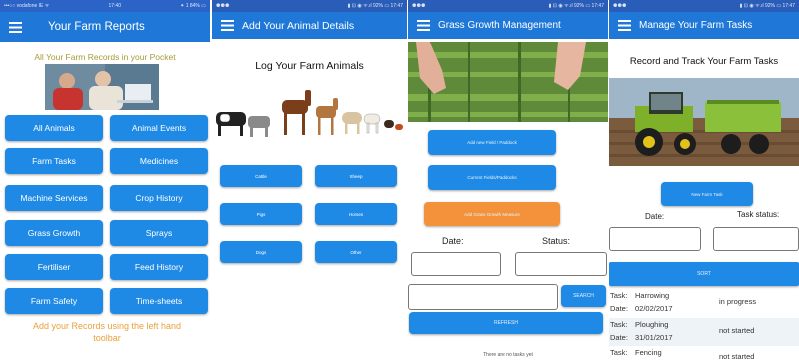 The height and width of the screenshot is (361, 799). What do you see at coordinates (508, 6) in the screenshot?
I see `status-bar: ⚈⚈⚈ ▮ ⊡ ◉ ᯤ.ıl 92% ▭ 17:47` at bounding box center [508, 6].